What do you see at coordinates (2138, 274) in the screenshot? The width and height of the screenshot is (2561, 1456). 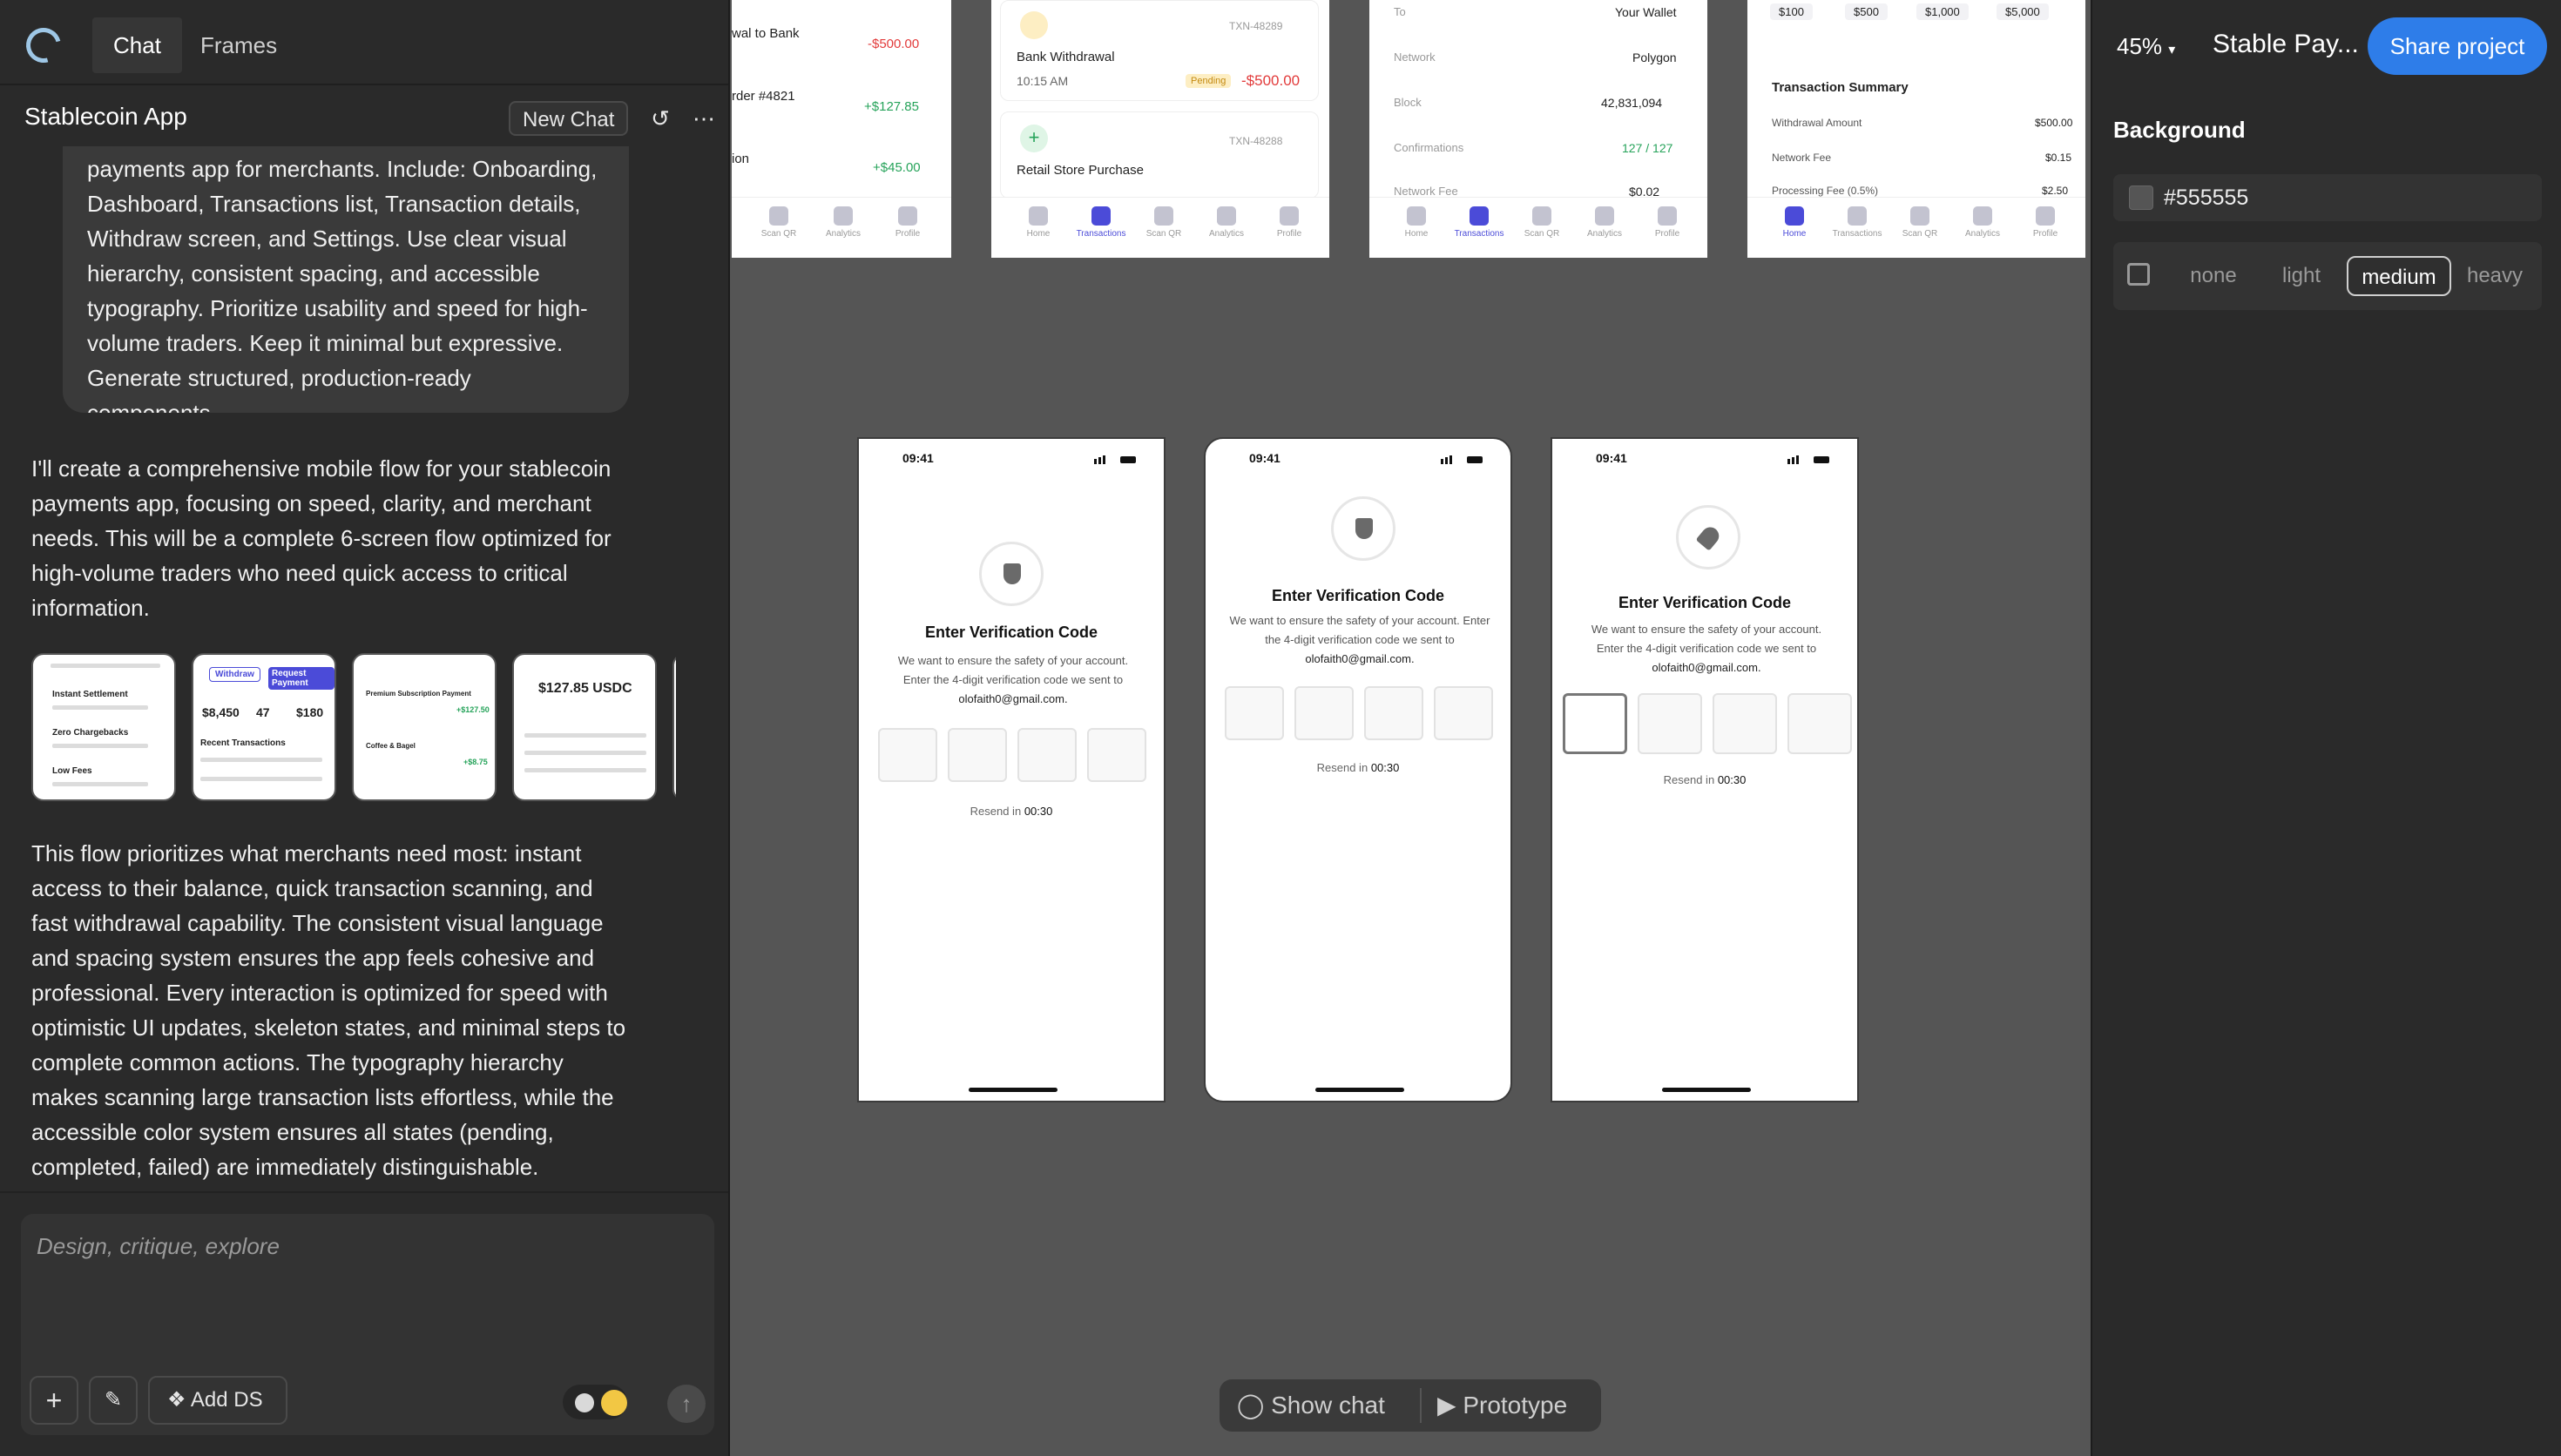 I see `shadow-icon` at bounding box center [2138, 274].